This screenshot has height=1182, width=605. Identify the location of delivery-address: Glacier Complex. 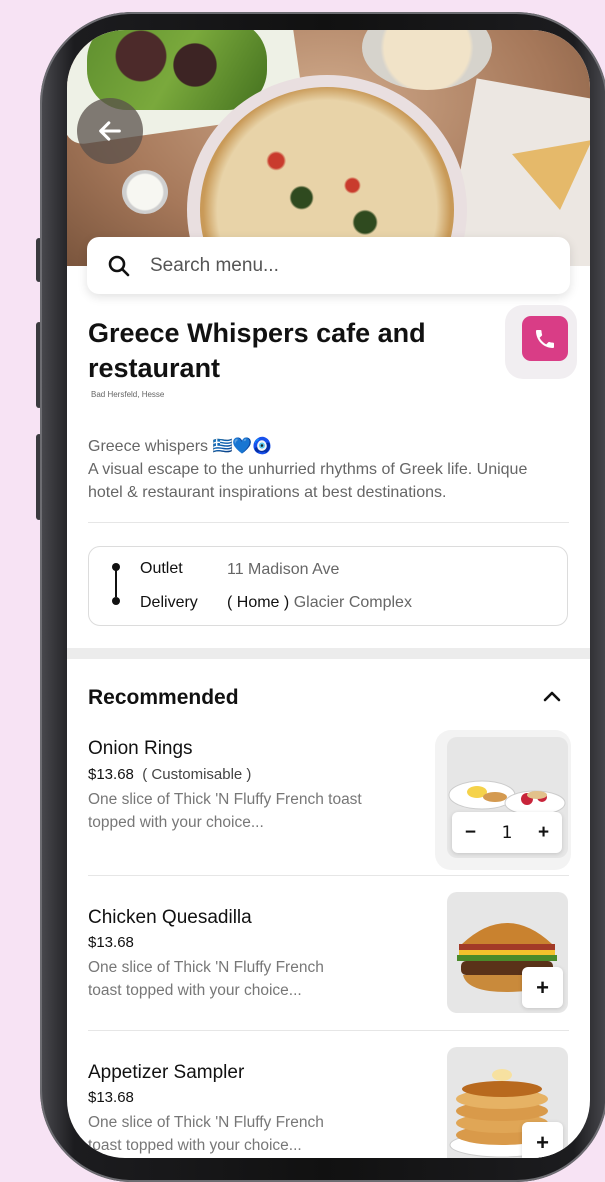
(352, 602).